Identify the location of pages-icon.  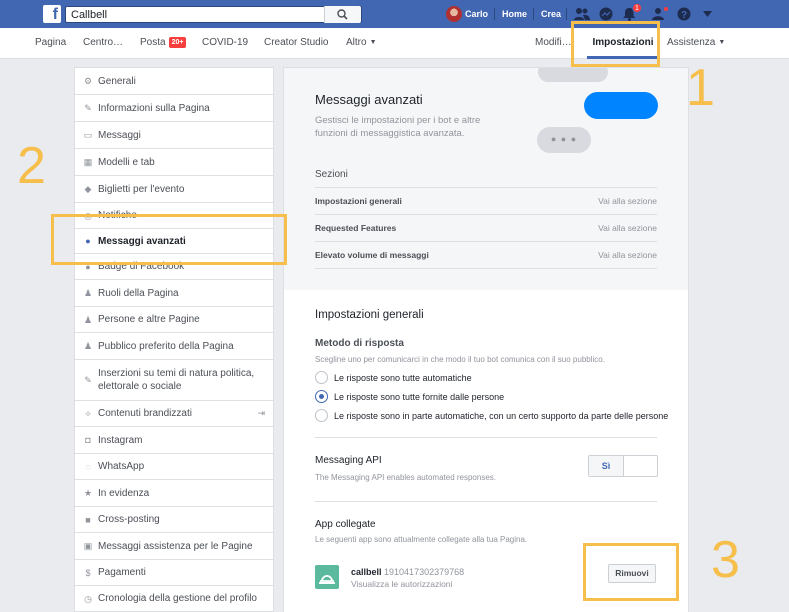
(660, 14).